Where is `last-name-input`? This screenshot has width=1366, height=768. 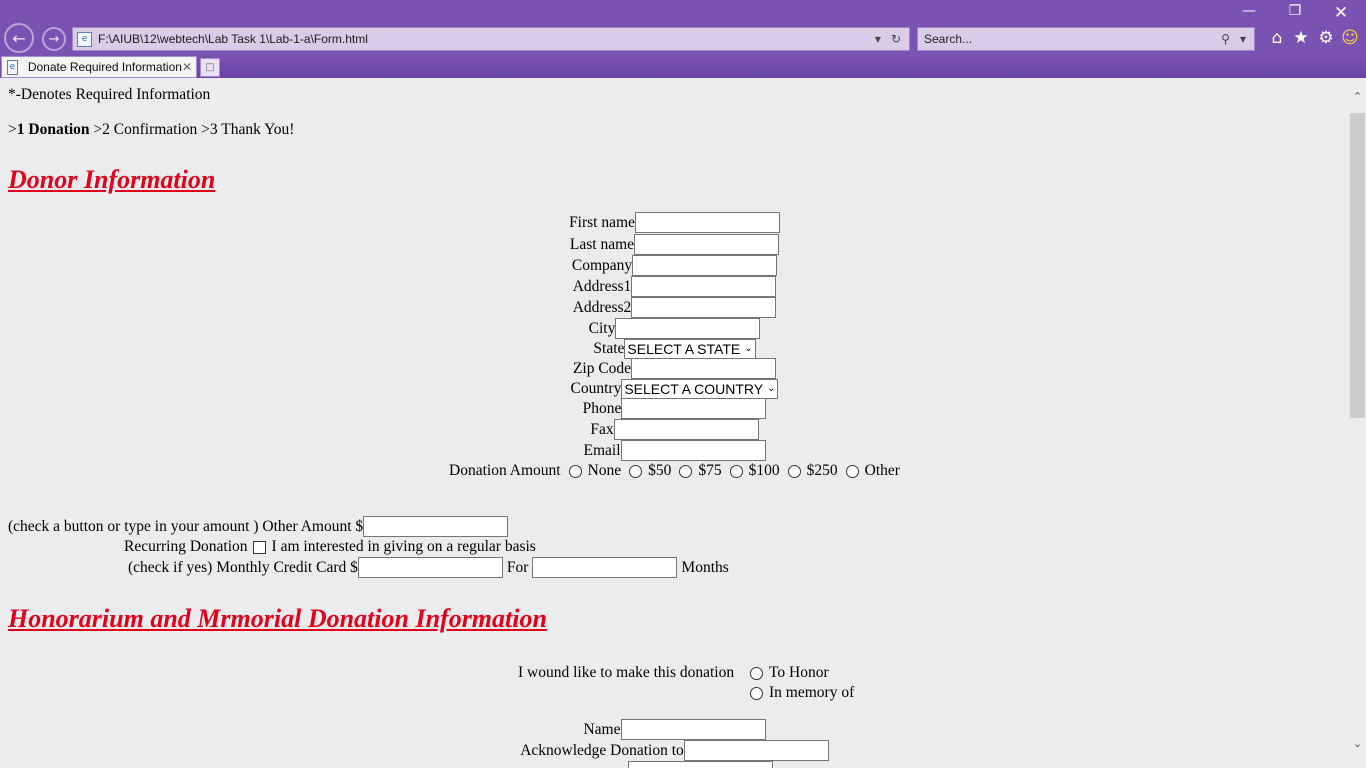
last-name-input is located at coordinates (707, 244).